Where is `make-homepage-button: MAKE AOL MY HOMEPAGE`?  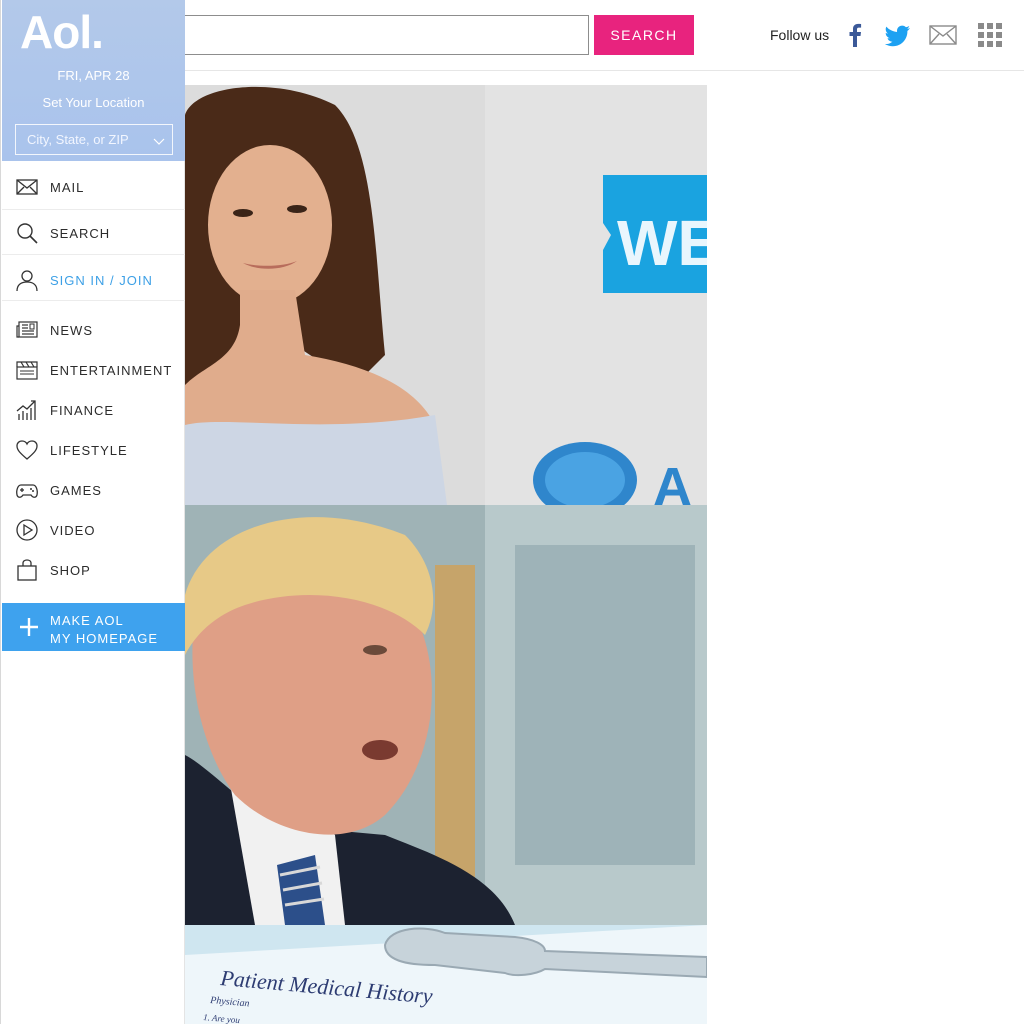 make-homepage-button: MAKE AOL MY HOMEPAGE is located at coordinates (93, 627).